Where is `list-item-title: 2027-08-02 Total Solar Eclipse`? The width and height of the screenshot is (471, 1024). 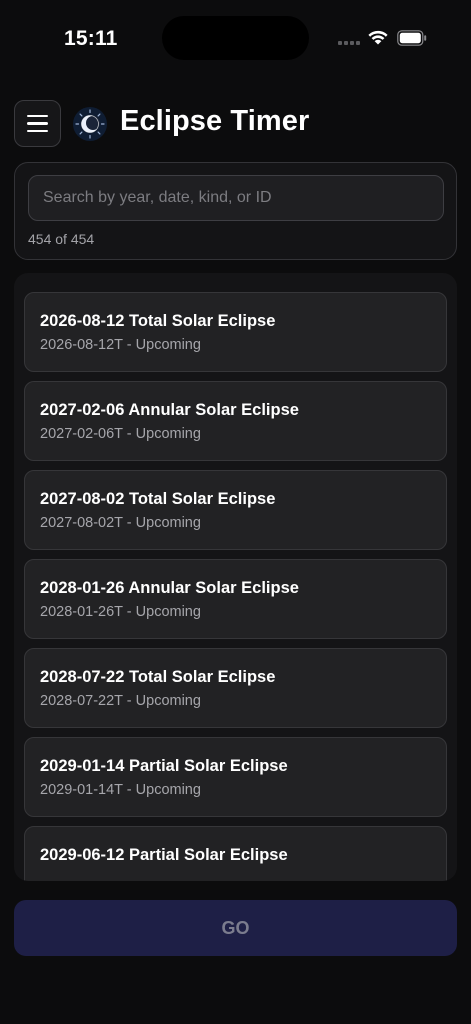
list-item-title: 2027-08-02 Total Solar Eclipse is located at coordinates (158, 499).